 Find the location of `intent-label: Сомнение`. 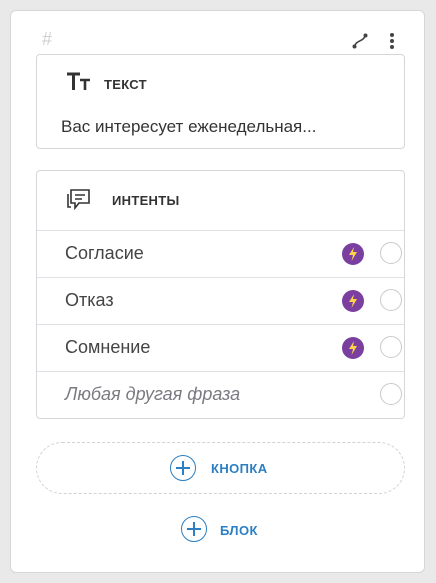

intent-label: Сомнение is located at coordinates (108, 347).